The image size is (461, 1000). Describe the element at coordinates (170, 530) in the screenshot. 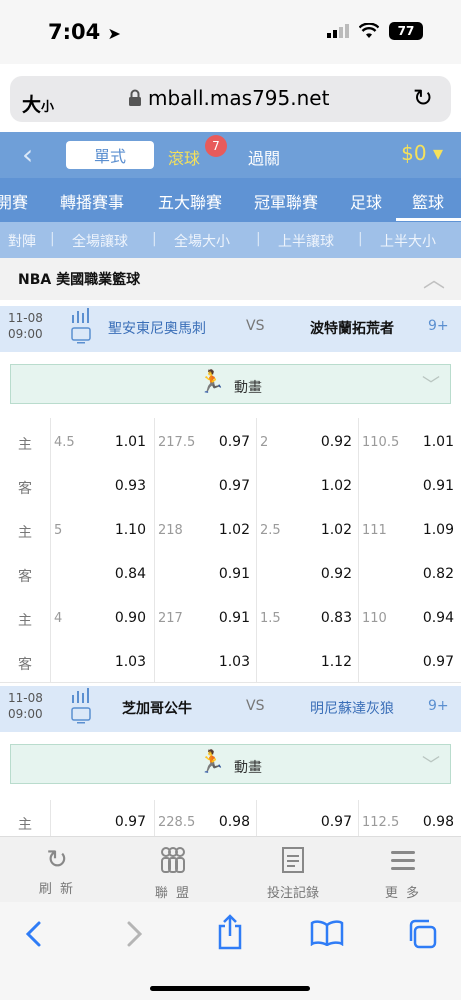

I see `handicap-value: 218` at that location.